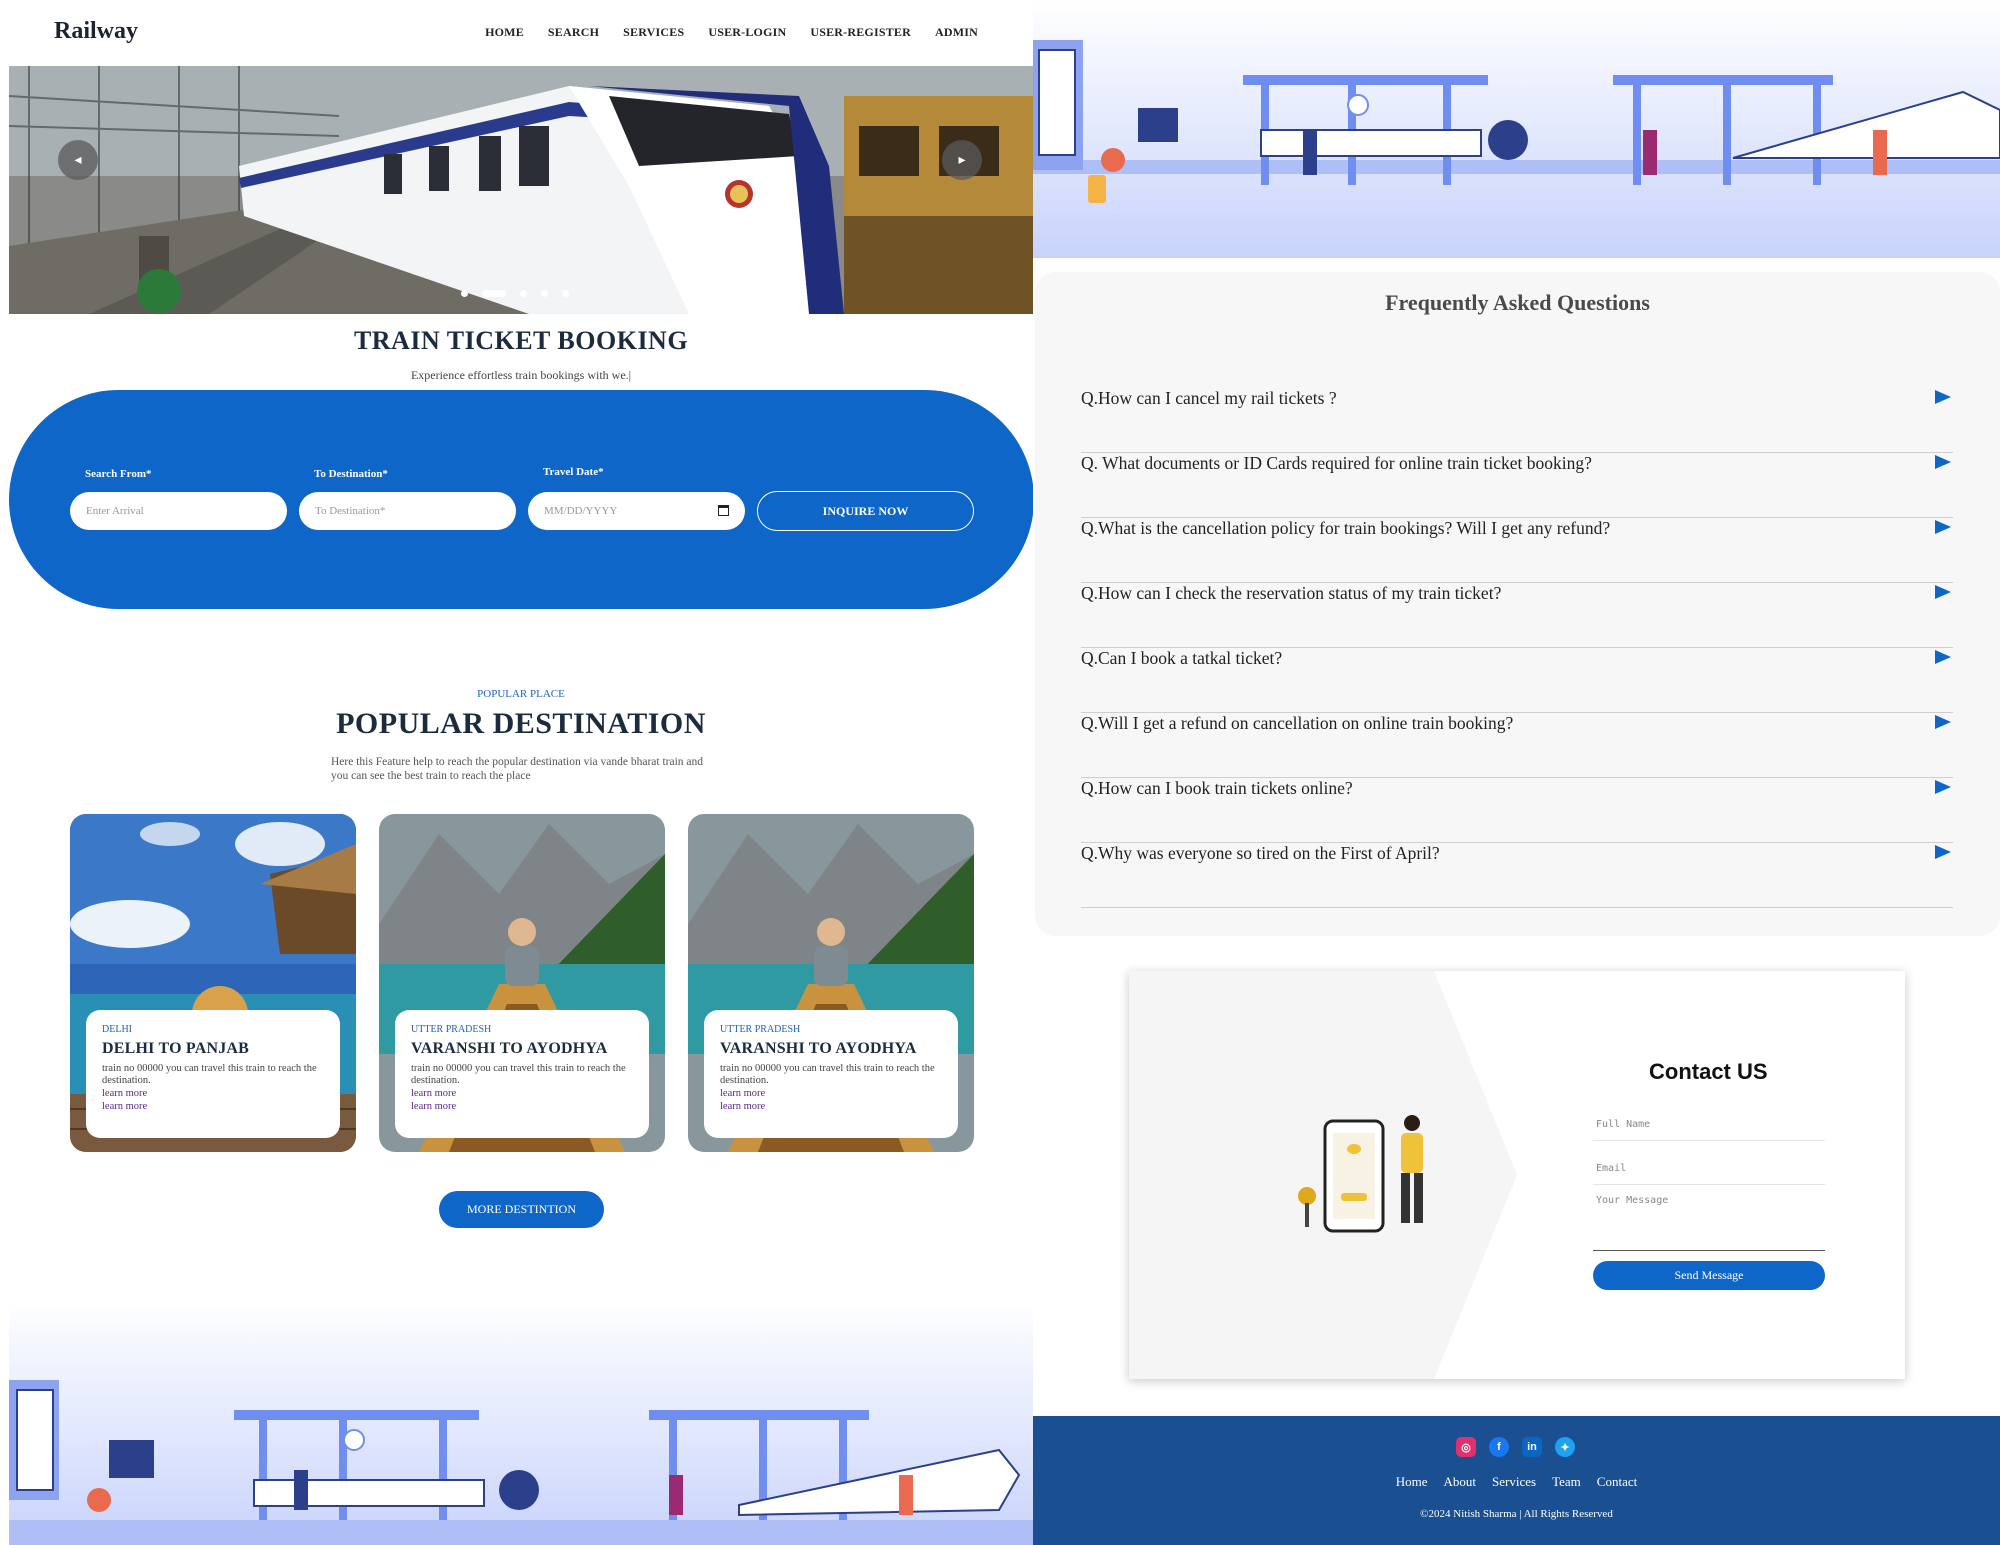 The height and width of the screenshot is (1545, 2000). I want to click on date-placeholder: MM/DD/YYYY, so click(581, 511).